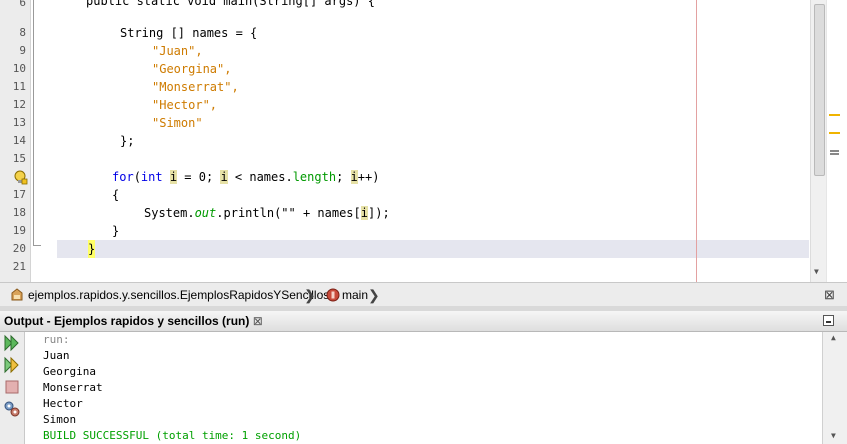 The width and height of the screenshot is (847, 444). What do you see at coordinates (195, 87) in the screenshot?
I see `code-line: "Monserrat",` at bounding box center [195, 87].